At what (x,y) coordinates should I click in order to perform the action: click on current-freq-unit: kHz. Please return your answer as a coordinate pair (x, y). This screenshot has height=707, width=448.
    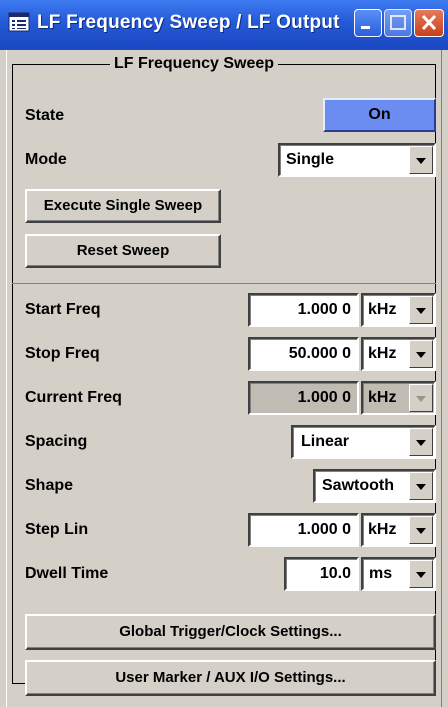
    Looking at the image, I should click on (382, 397).